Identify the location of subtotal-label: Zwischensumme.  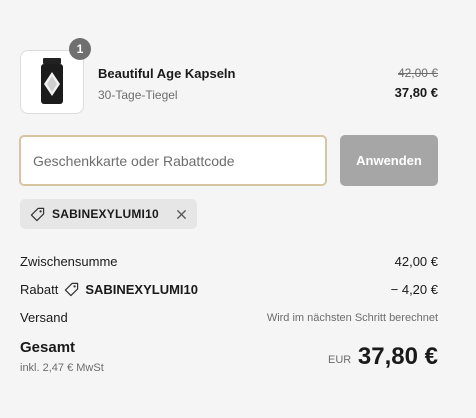
(69, 261).